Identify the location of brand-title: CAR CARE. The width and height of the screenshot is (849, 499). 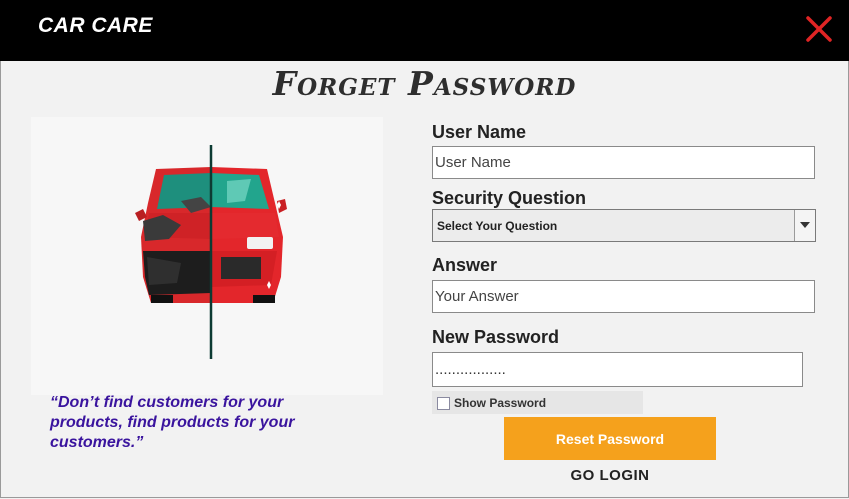
(95, 25).